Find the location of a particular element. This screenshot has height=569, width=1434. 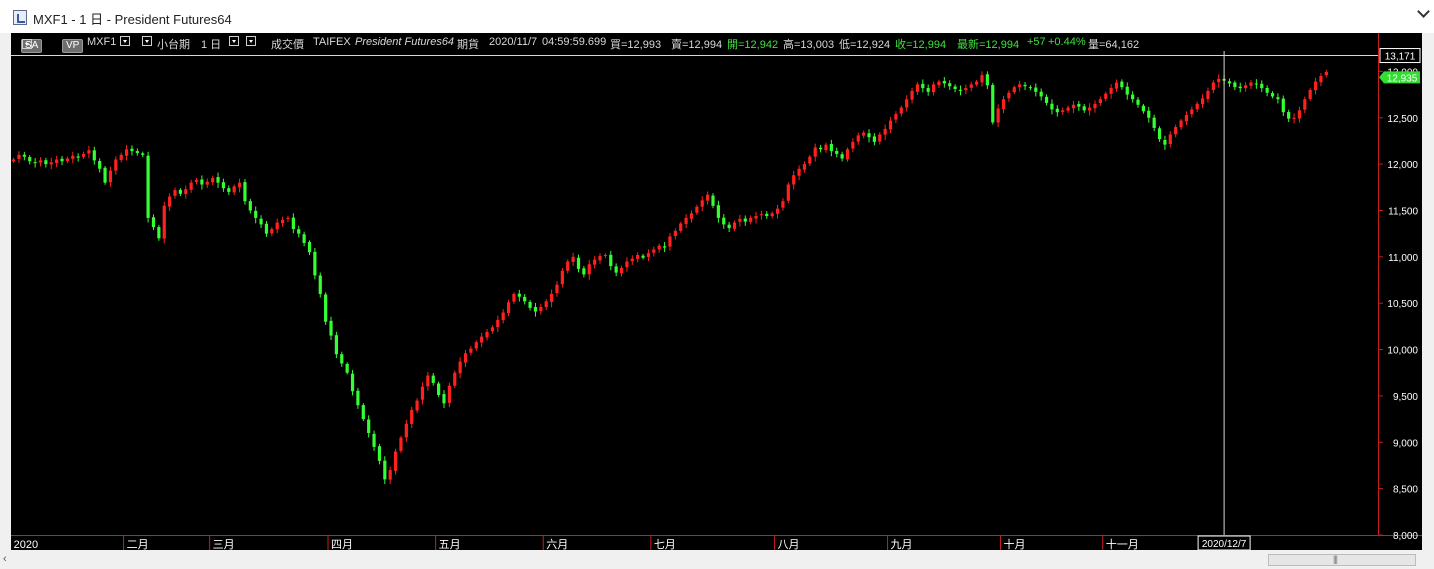

sa-dropdown-icon is located at coordinates (27, 44).